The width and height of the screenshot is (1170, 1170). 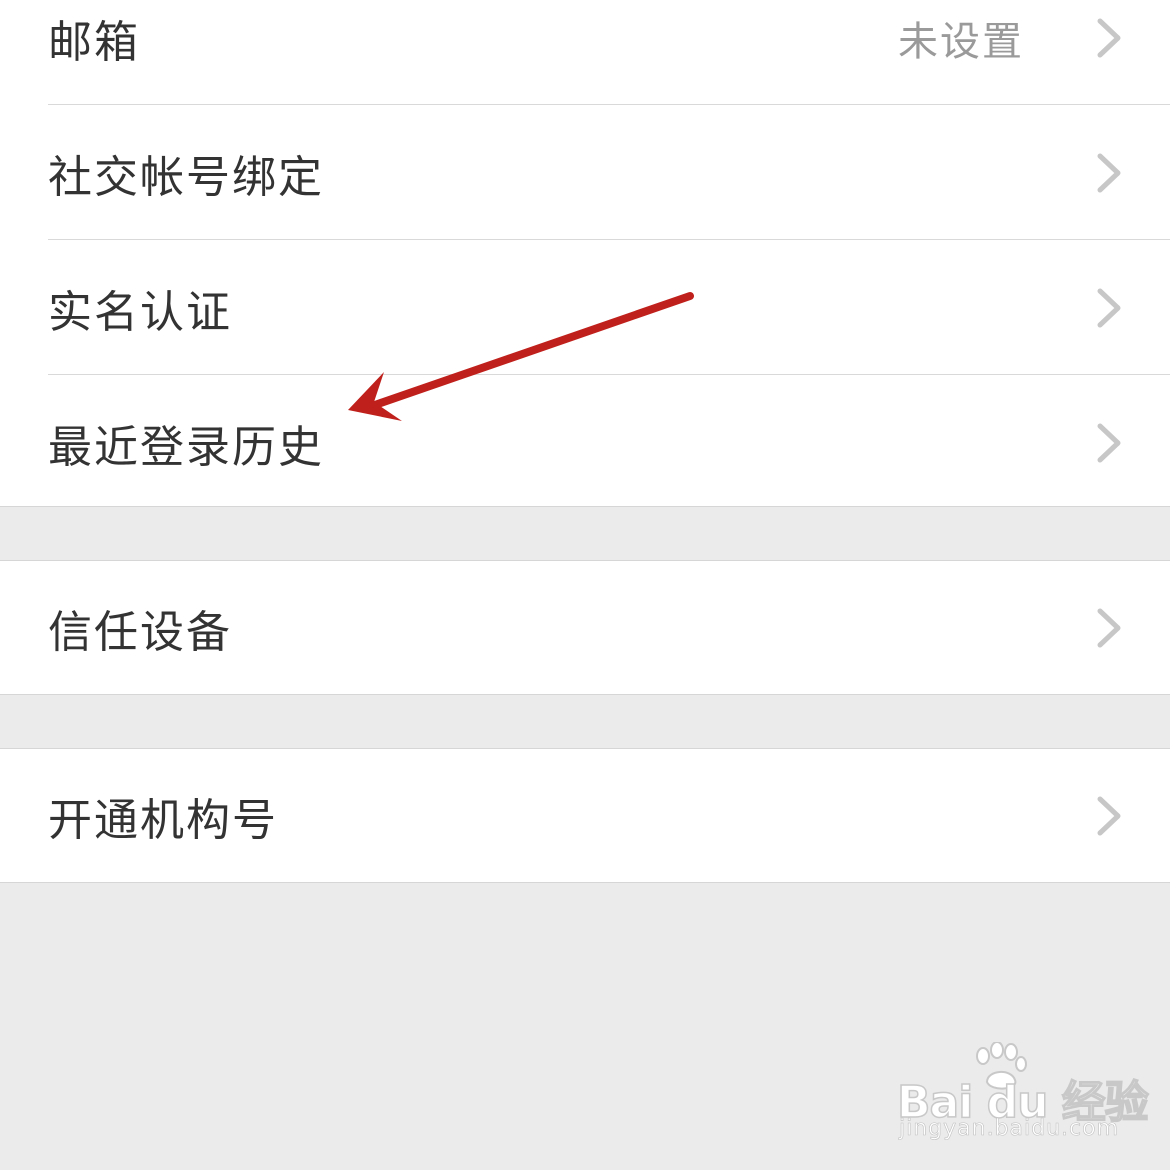 I want to click on settings-group-organization: 开通机构号, so click(x=585, y=815).